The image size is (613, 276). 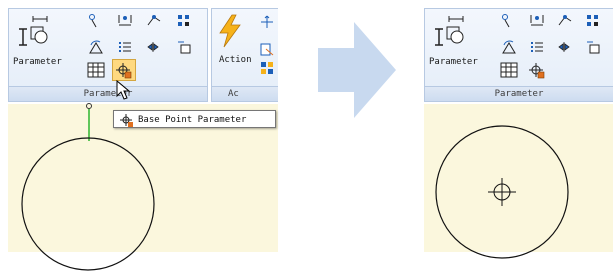 What do you see at coordinates (502, 192) in the screenshot?
I see `base-point-marker` at bounding box center [502, 192].